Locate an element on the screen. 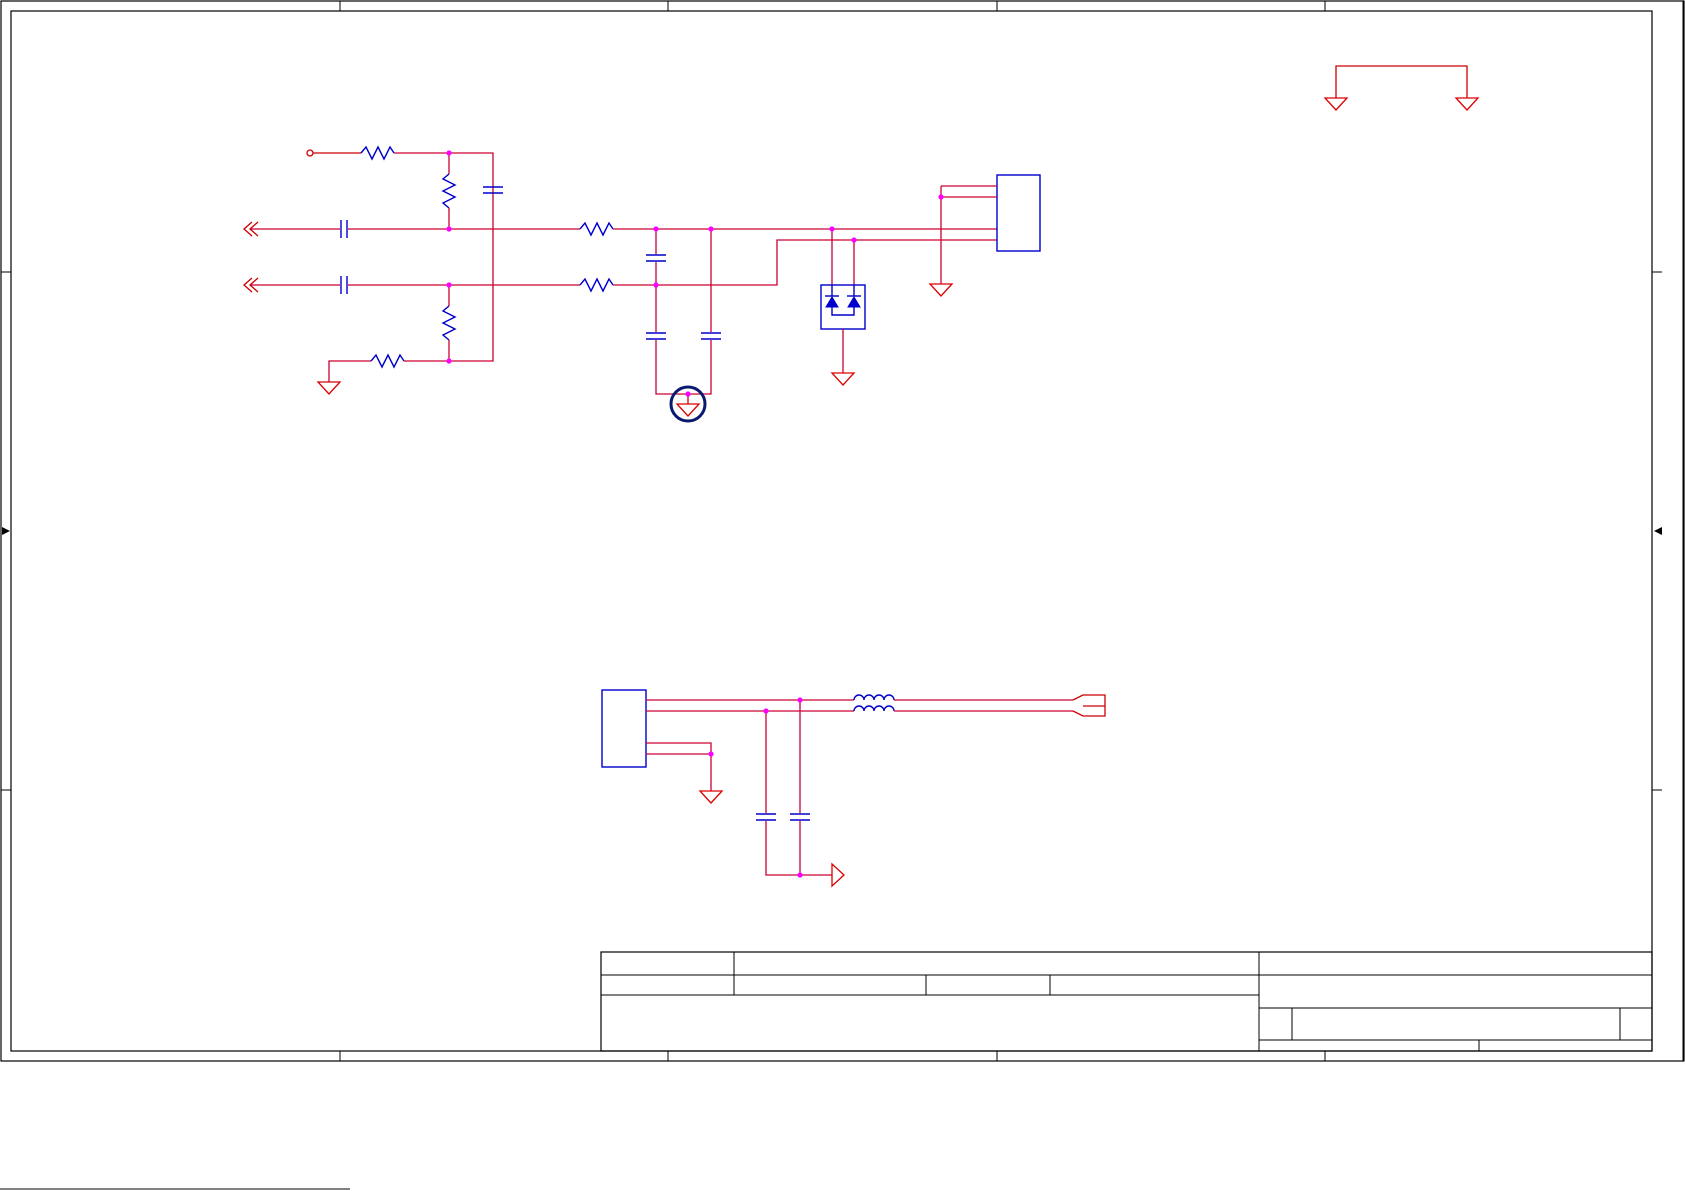  title-block is located at coordinates (1126, 1001).